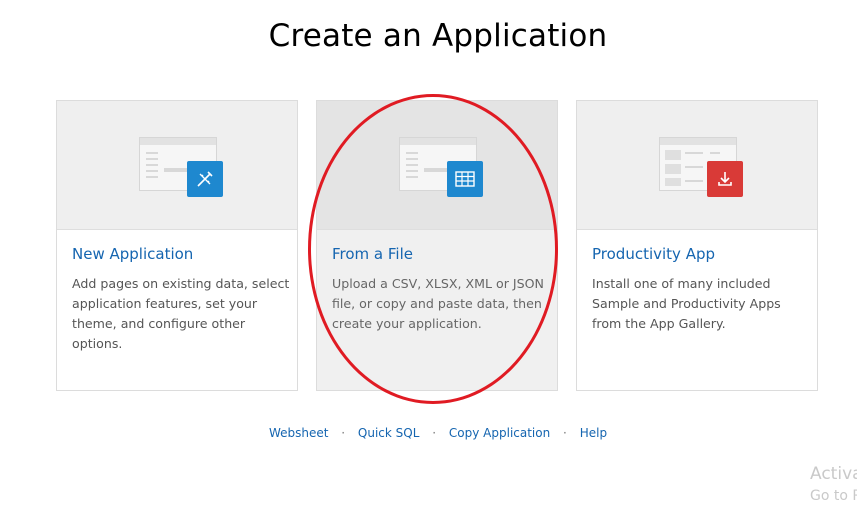 The height and width of the screenshot is (507, 857). Describe the element at coordinates (372, 254) in the screenshot. I see `card-title: From a File` at that location.